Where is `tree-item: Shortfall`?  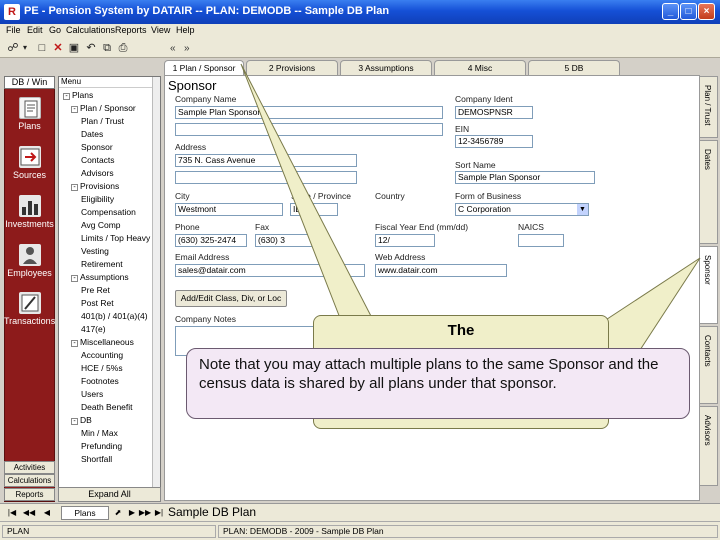
tree-item: Shortfall is located at coordinates (96, 459).